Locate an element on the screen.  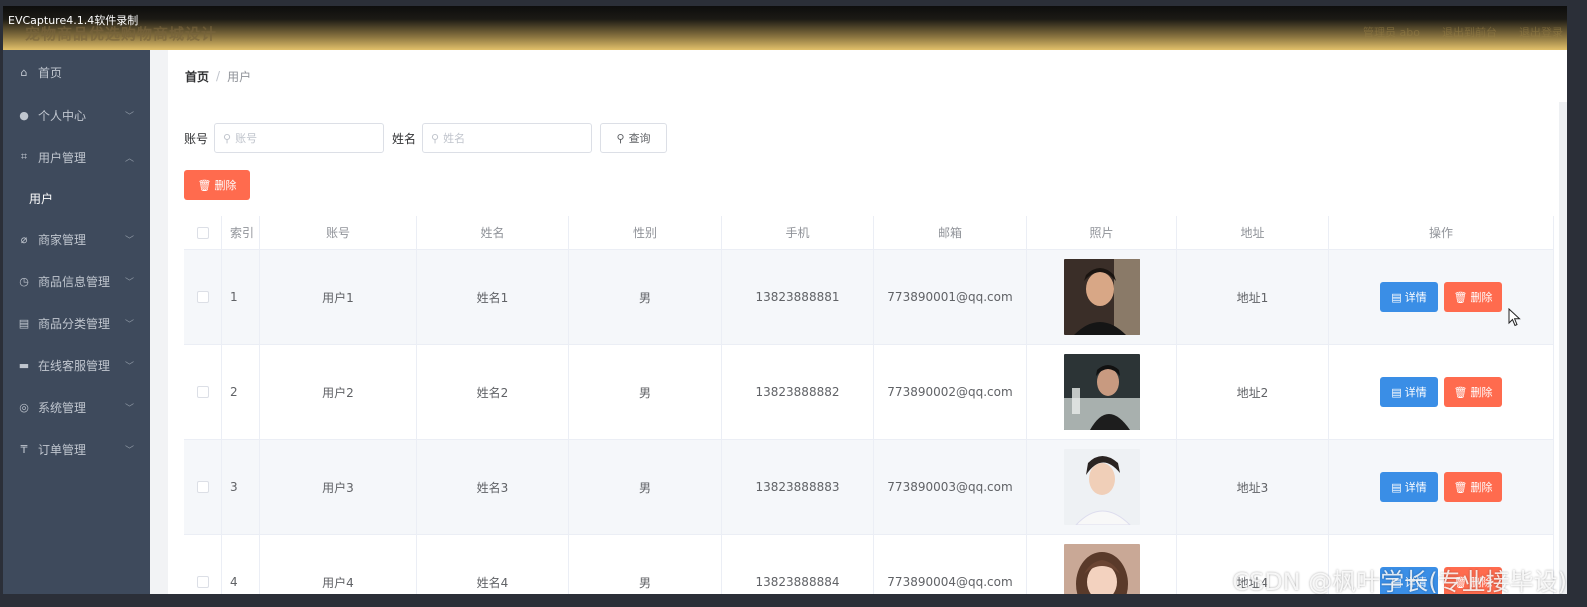
sidebar-item-label: 商家管理 is located at coordinates (62, 239).